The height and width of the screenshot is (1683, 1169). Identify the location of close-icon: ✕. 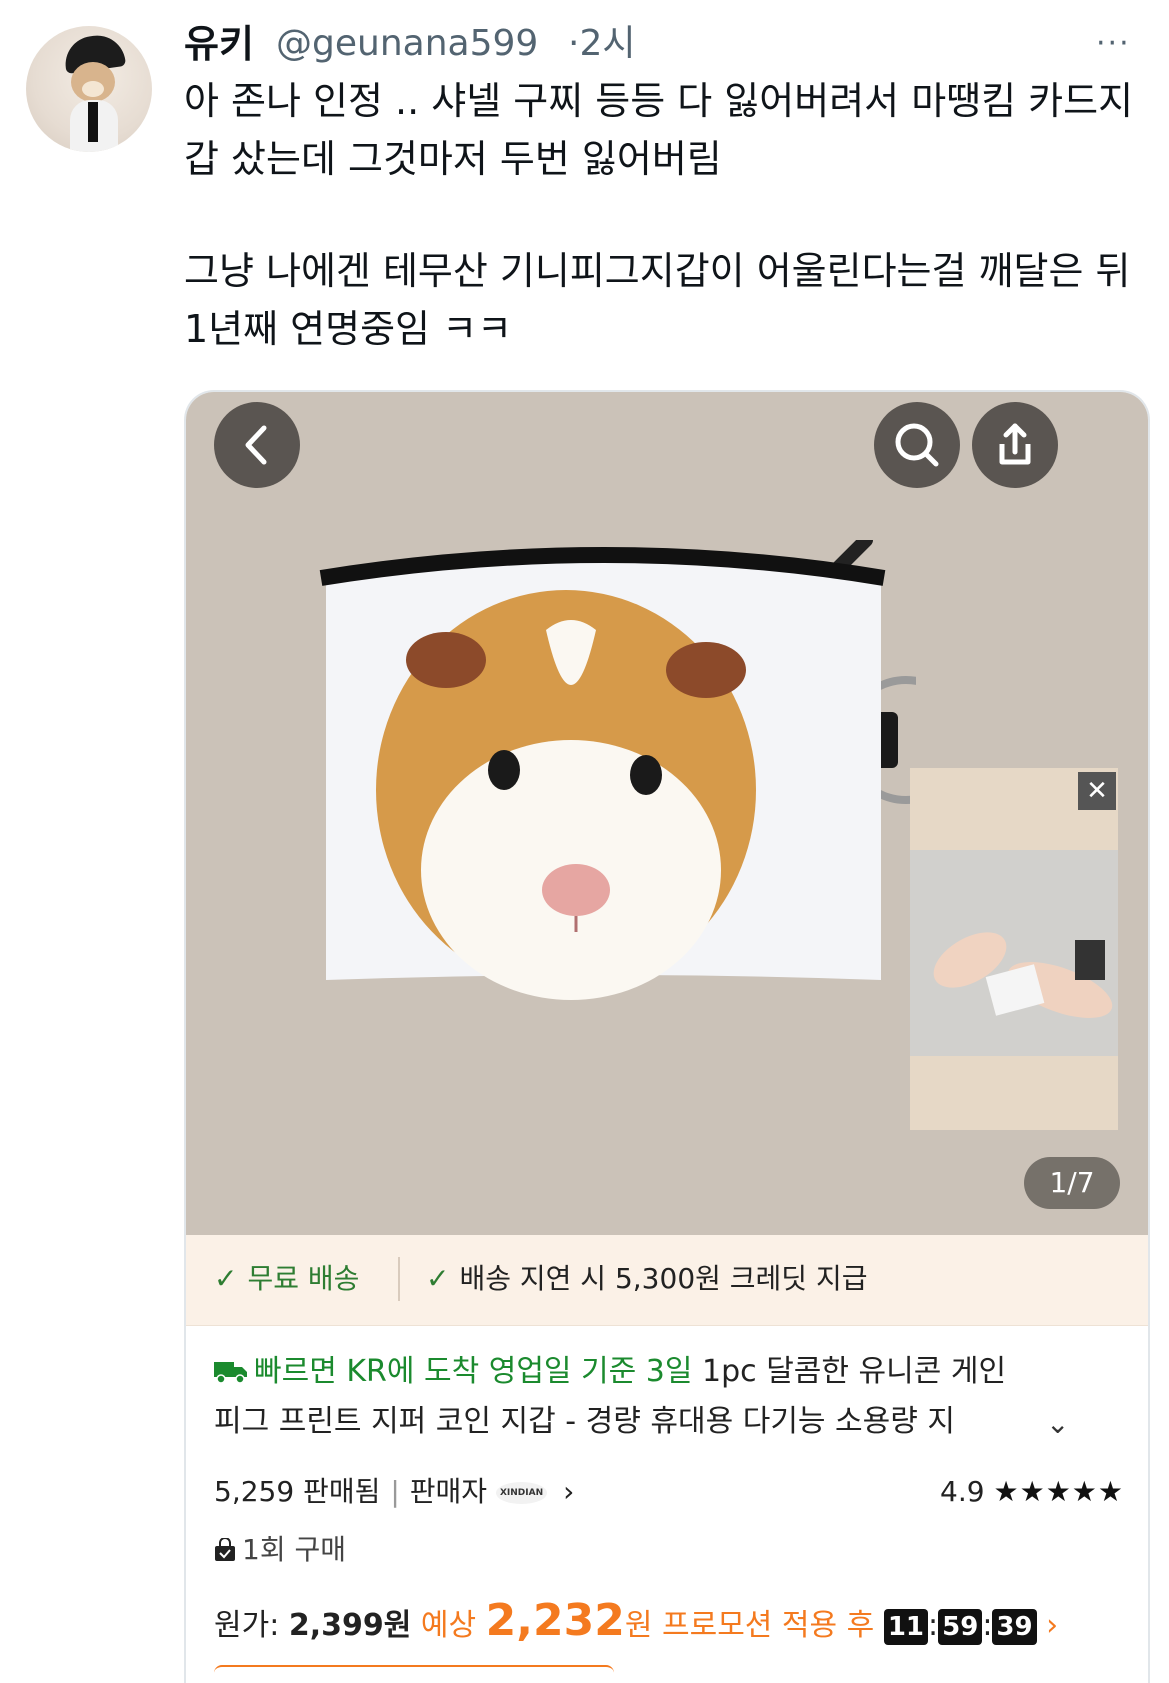
(1097, 791).